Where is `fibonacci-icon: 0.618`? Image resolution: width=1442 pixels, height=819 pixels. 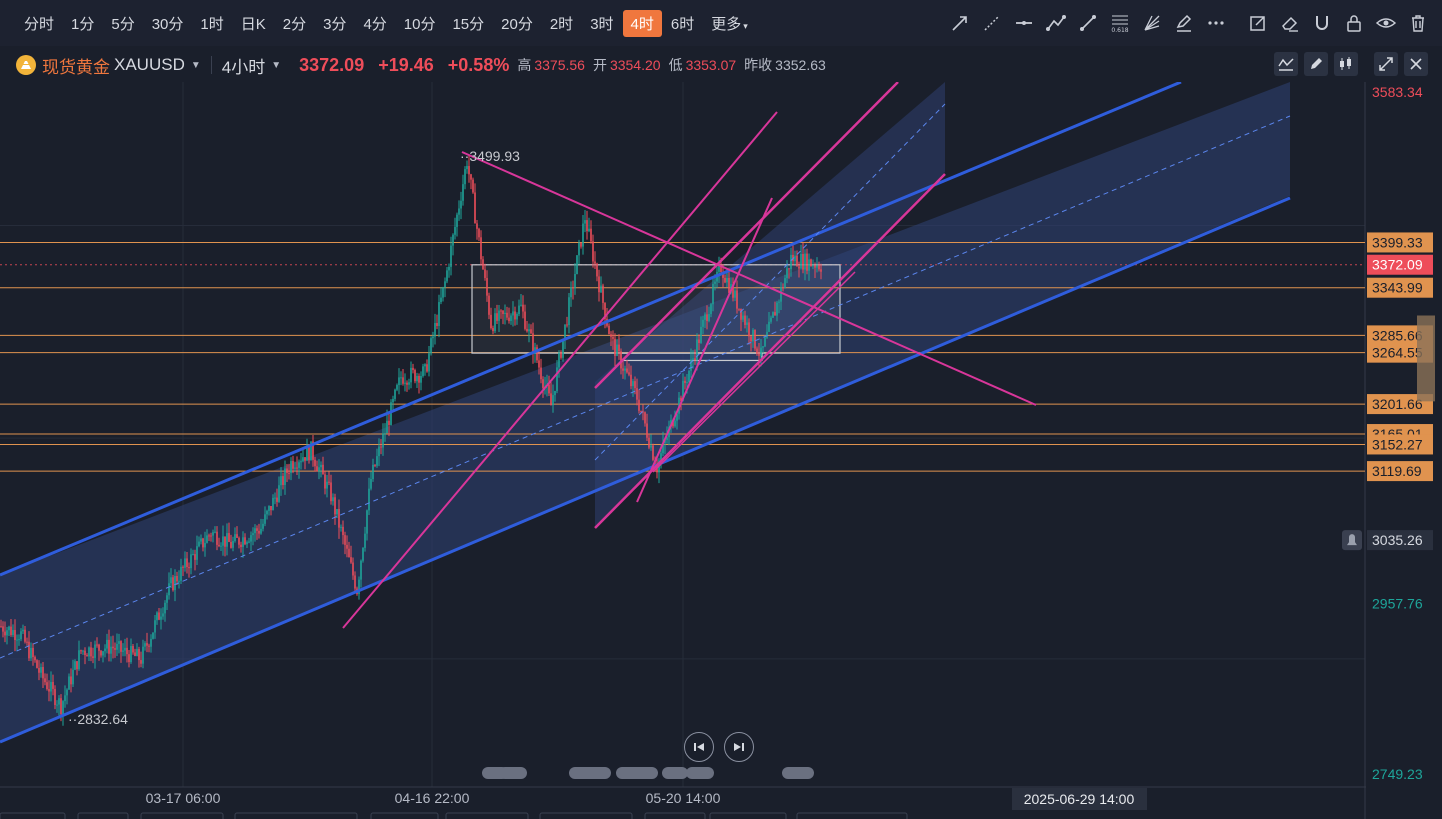 fibonacci-icon: 0.618 is located at coordinates (1120, 23).